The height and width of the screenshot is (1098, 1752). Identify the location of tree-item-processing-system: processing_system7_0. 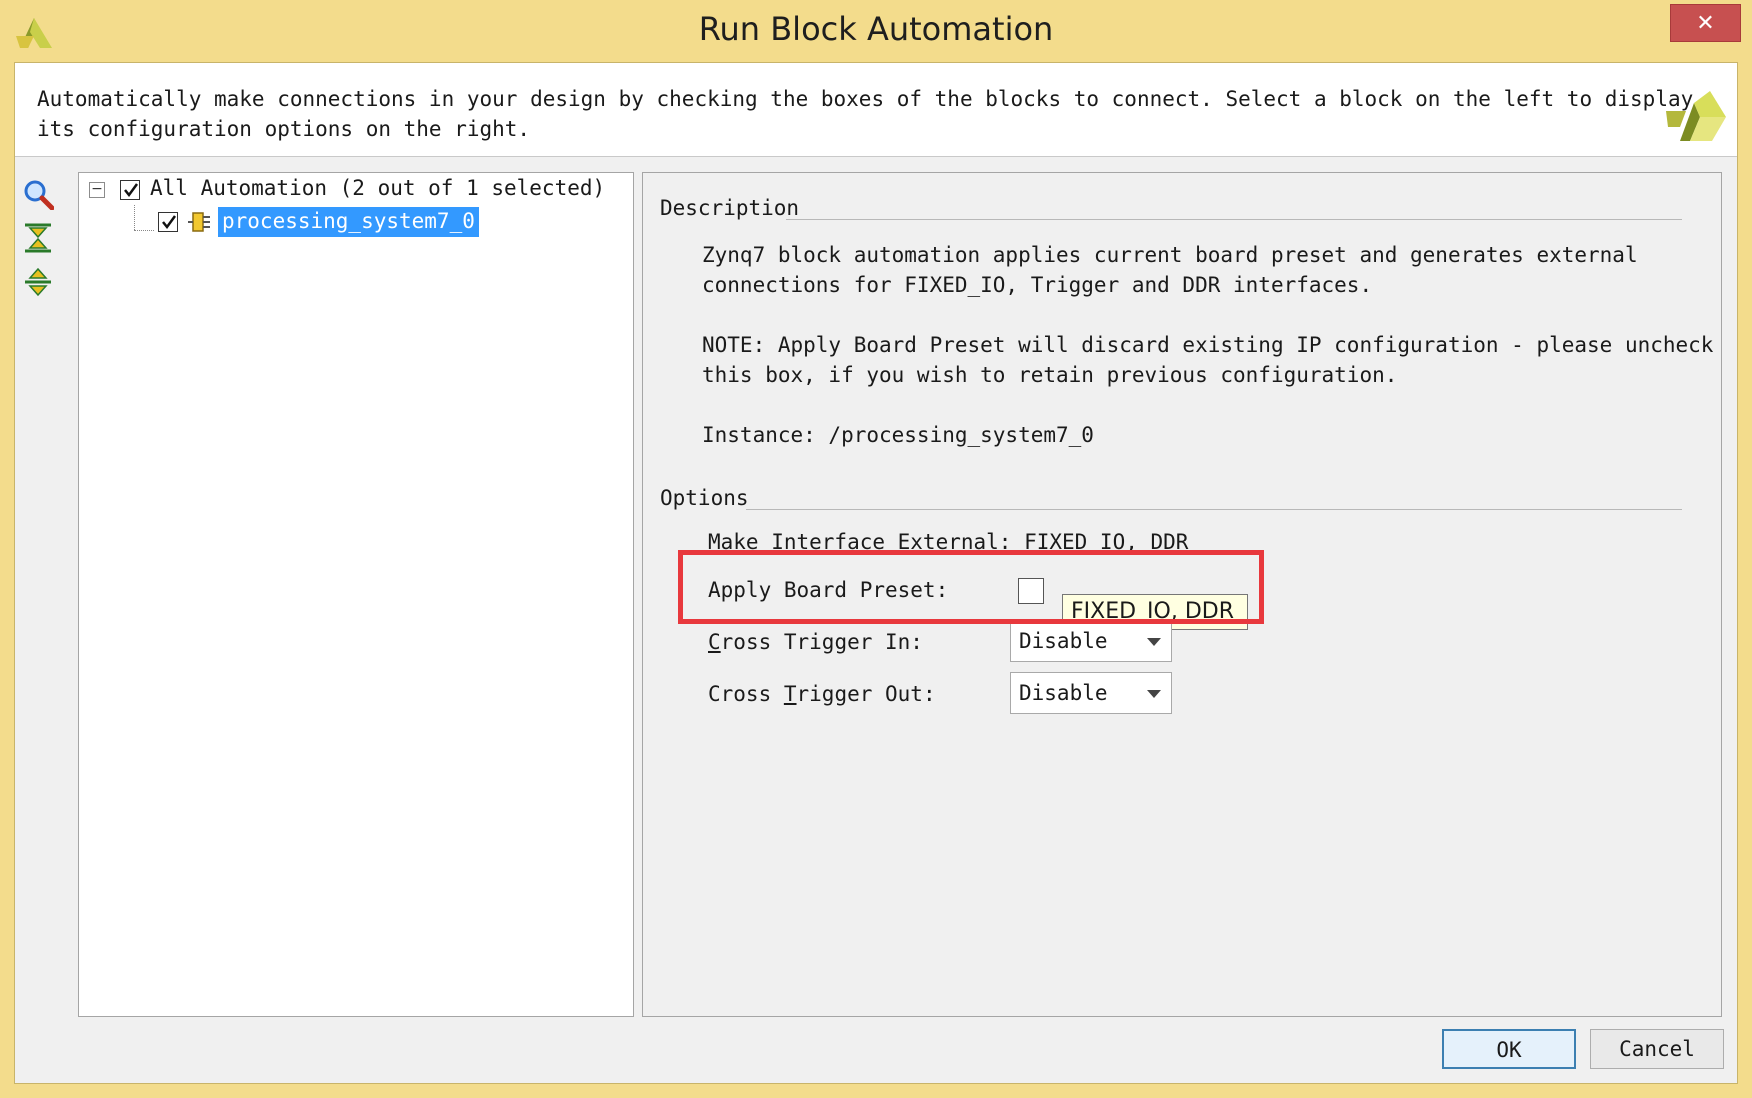
(348, 222).